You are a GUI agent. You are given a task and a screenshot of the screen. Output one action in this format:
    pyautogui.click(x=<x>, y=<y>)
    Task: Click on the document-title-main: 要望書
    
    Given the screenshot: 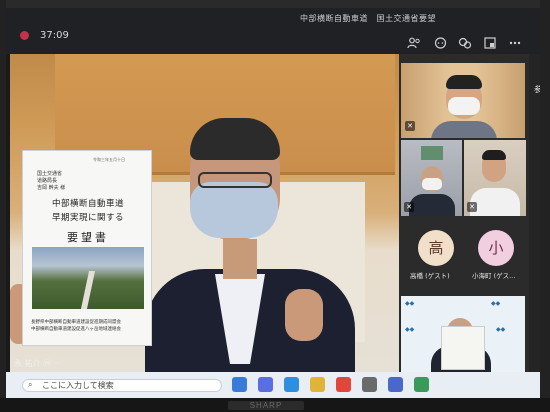 What is the action you would take?
    pyautogui.click(x=88, y=237)
    